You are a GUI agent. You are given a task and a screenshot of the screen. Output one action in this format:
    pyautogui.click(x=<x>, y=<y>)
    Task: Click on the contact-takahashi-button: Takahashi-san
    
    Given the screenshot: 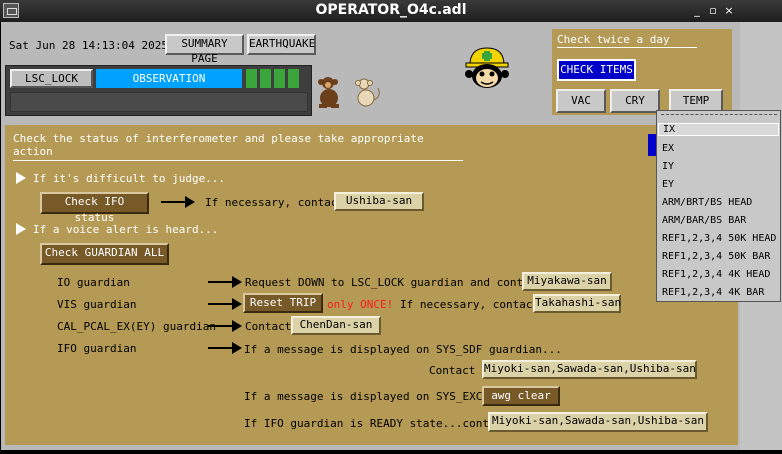 What is the action you would take?
    pyautogui.click(x=577, y=303)
    